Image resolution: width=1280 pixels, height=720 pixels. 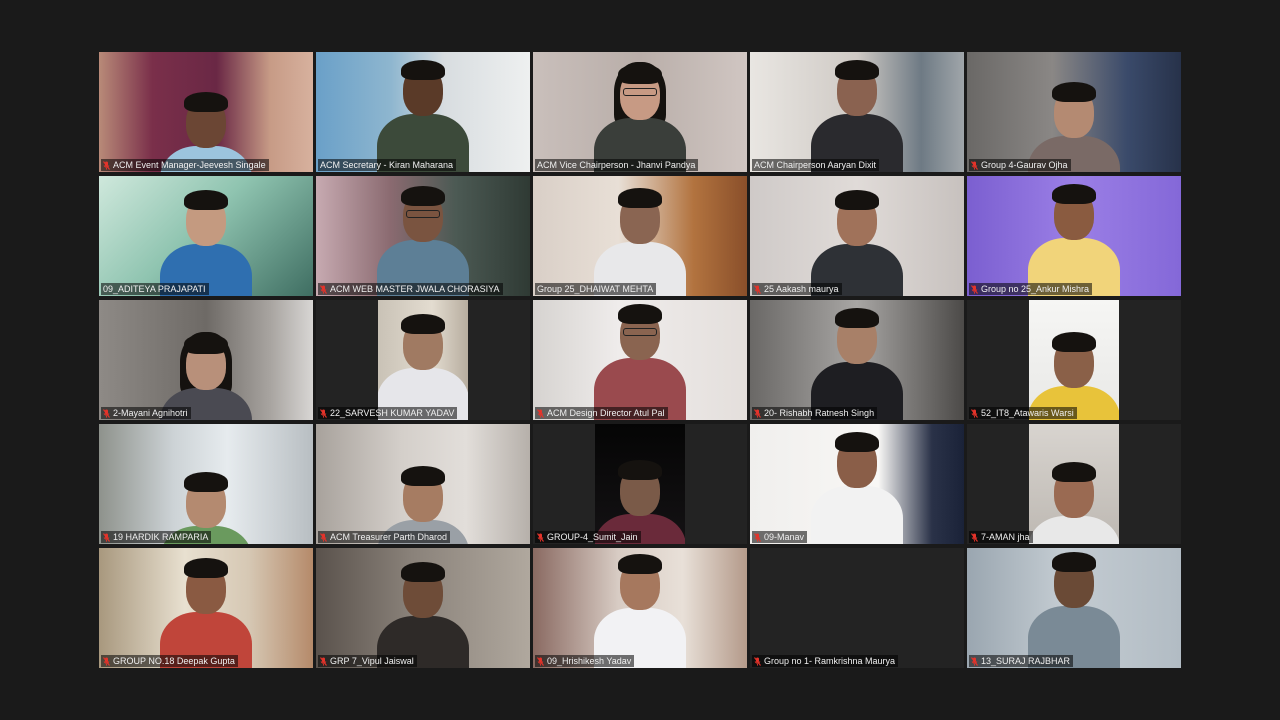 I want to click on participant-name-label: 2-Mayani Agnihotri, so click(x=146, y=413).